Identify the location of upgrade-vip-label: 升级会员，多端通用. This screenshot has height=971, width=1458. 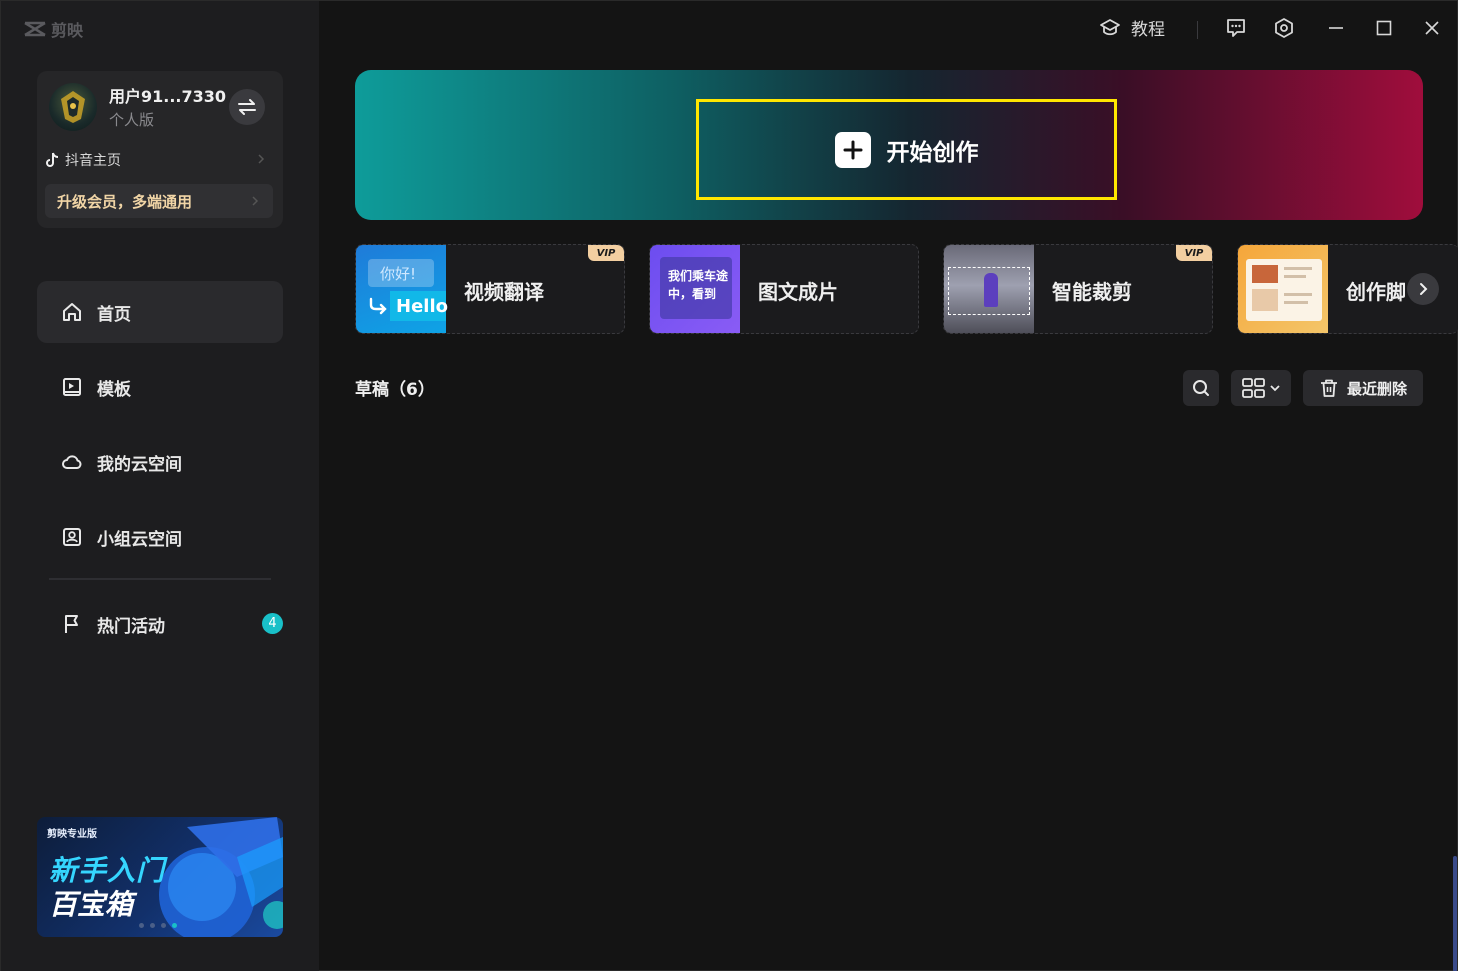
(125, 201).